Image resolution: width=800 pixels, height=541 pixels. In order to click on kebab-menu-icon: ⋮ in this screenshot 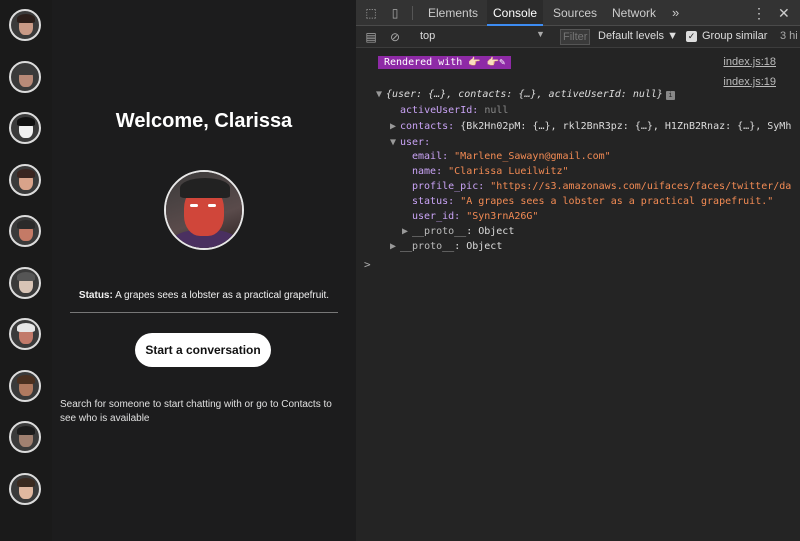, I will do `click(759, 13)`.